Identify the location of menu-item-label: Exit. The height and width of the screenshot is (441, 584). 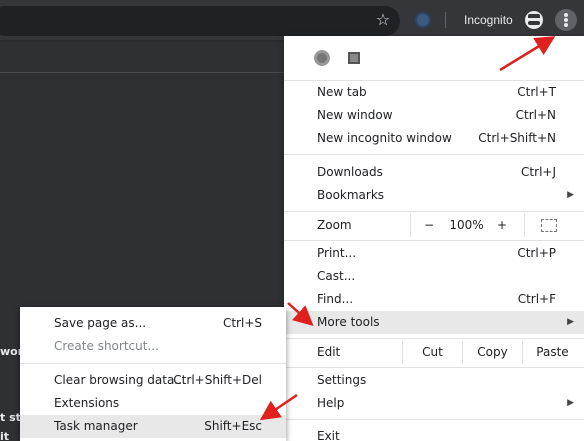
(328, 435).